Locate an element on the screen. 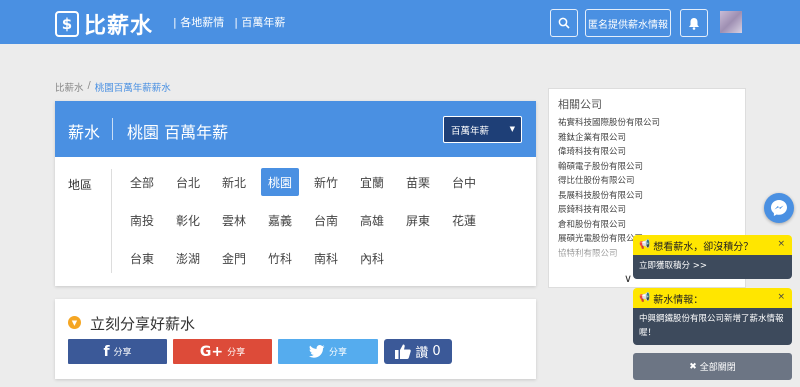  caret-down-icon: ▼ is located at coordinates (512, 129).